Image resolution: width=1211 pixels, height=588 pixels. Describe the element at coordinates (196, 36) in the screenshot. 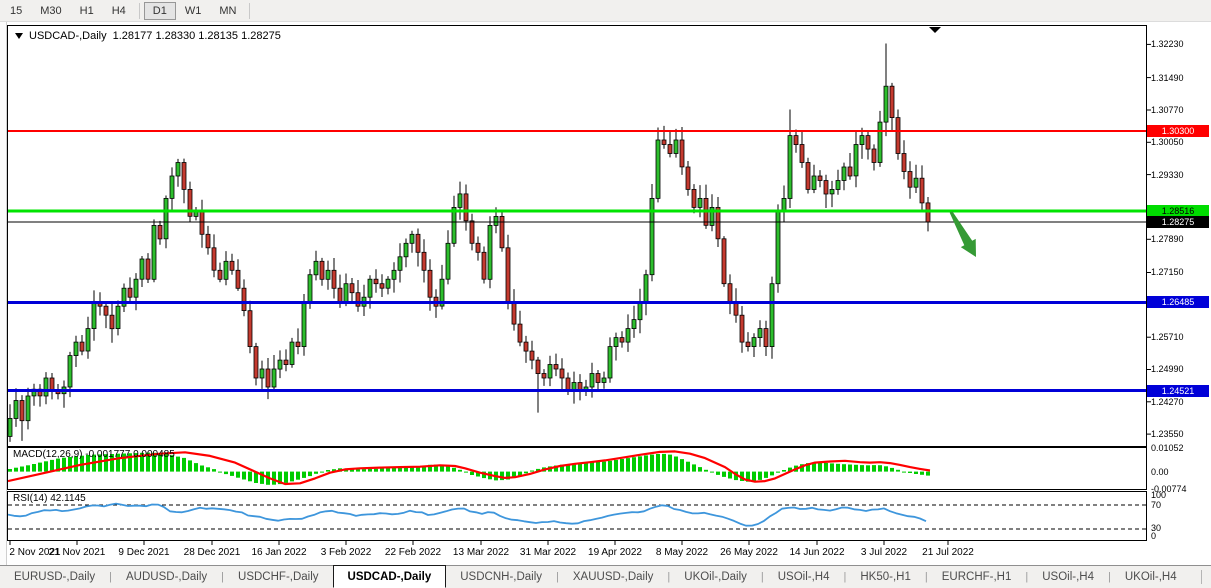

I see `chart-ohlc-values: 1.28177 1.28330 1.28135 1.28275` at that location.